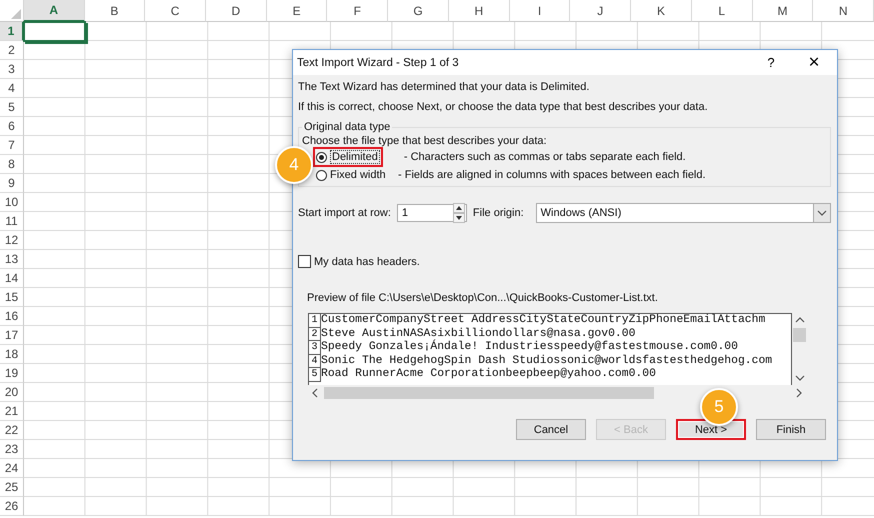 The width and height of the screenshot is (874, 518). What do you see at coordinates (503, 107) in the screenshot?
I see `info-text: If this is correct, choose Next, or choose the data type that best describes your data.` at bounding box center [503, 107].